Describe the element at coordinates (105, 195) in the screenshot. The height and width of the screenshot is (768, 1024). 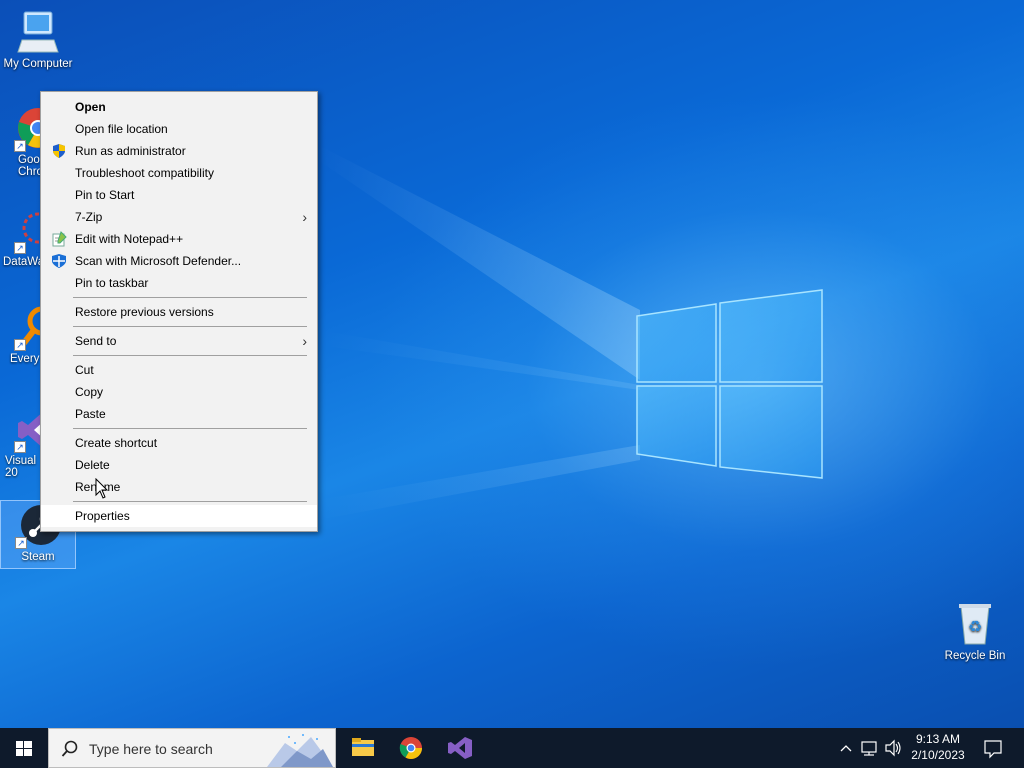
I see `menu-item-label: Pin to Start` at that location.